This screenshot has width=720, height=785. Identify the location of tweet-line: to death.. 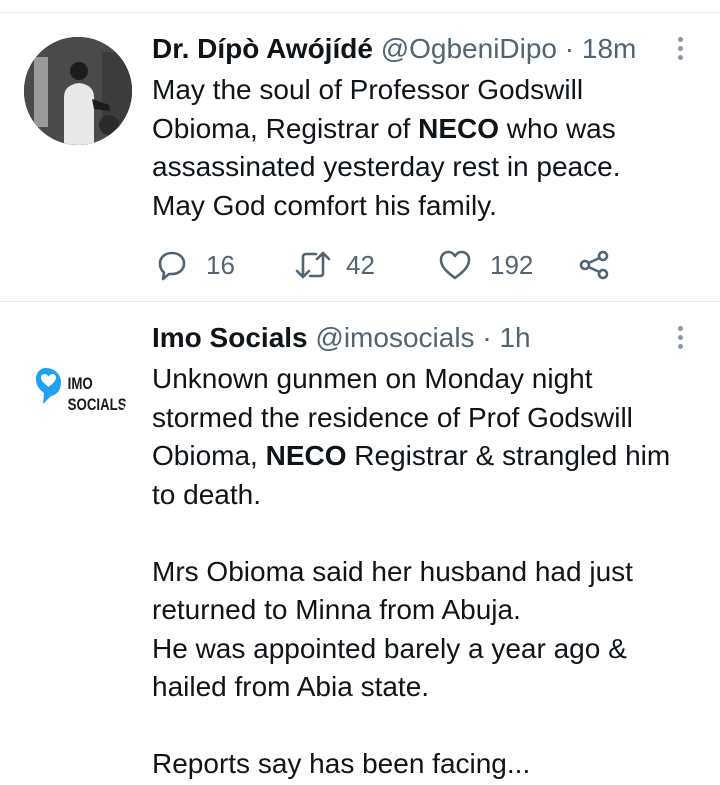
(206, 494).